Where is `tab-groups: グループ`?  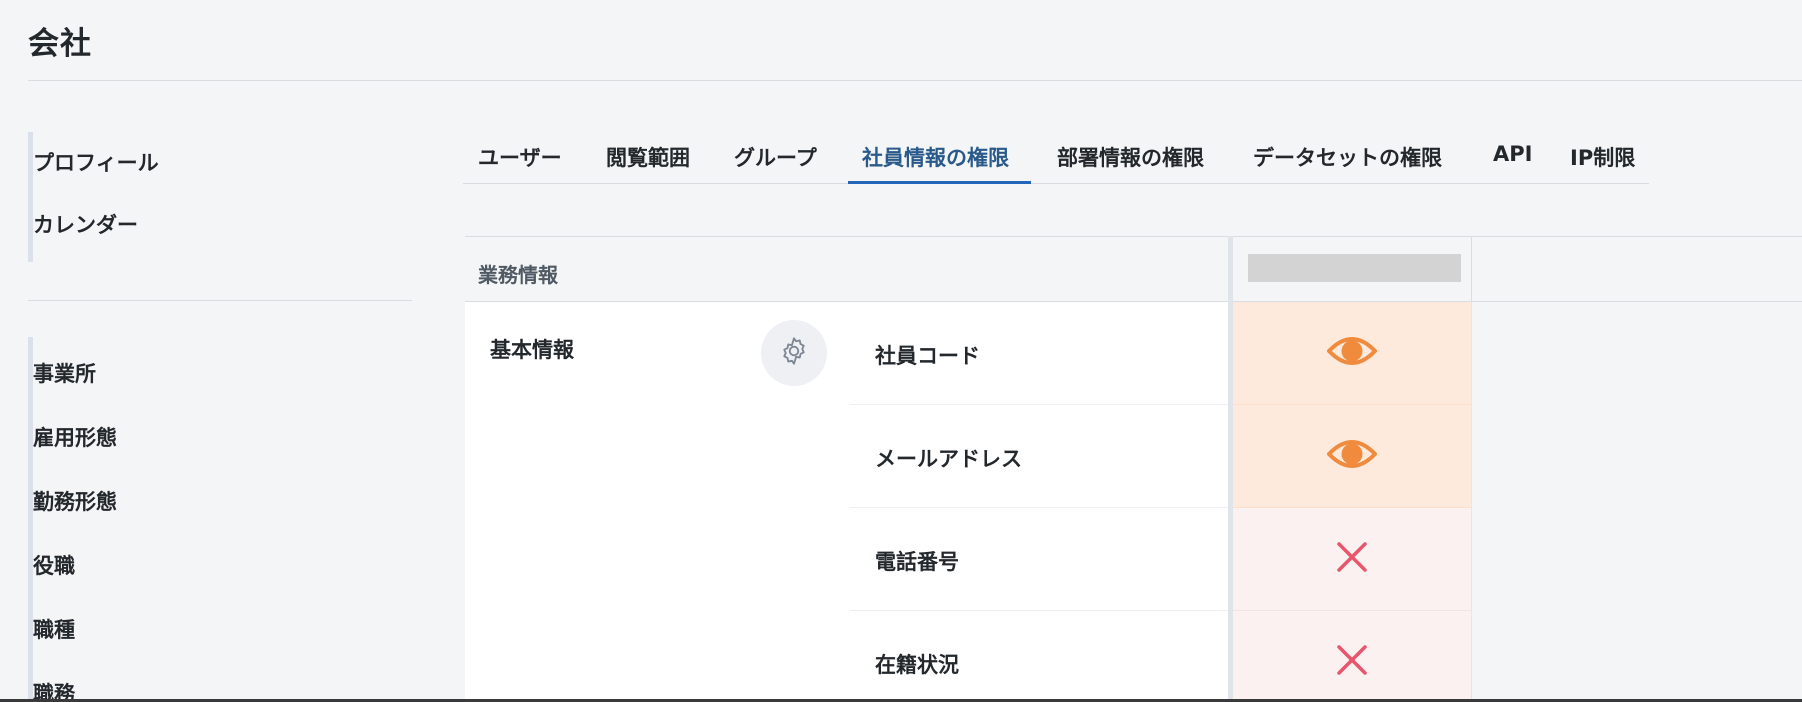 tab-groups: グループ is located at coordinates (775, 157).